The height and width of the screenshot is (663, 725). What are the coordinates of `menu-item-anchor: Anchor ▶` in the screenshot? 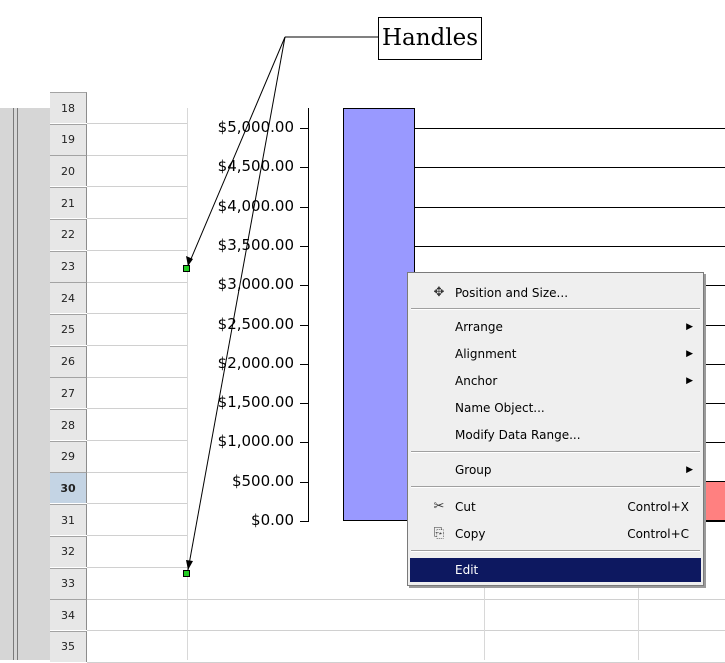 It's located at (555, 381).